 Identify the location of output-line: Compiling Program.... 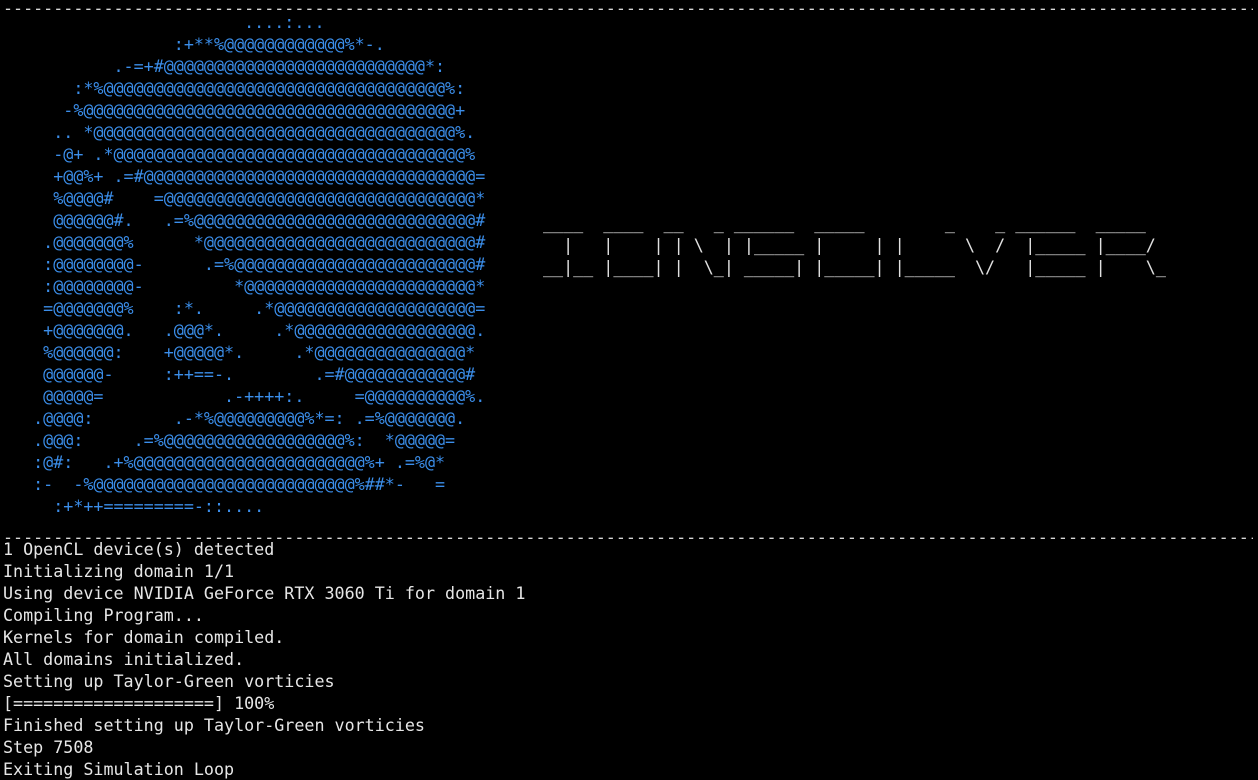
(103, 615).